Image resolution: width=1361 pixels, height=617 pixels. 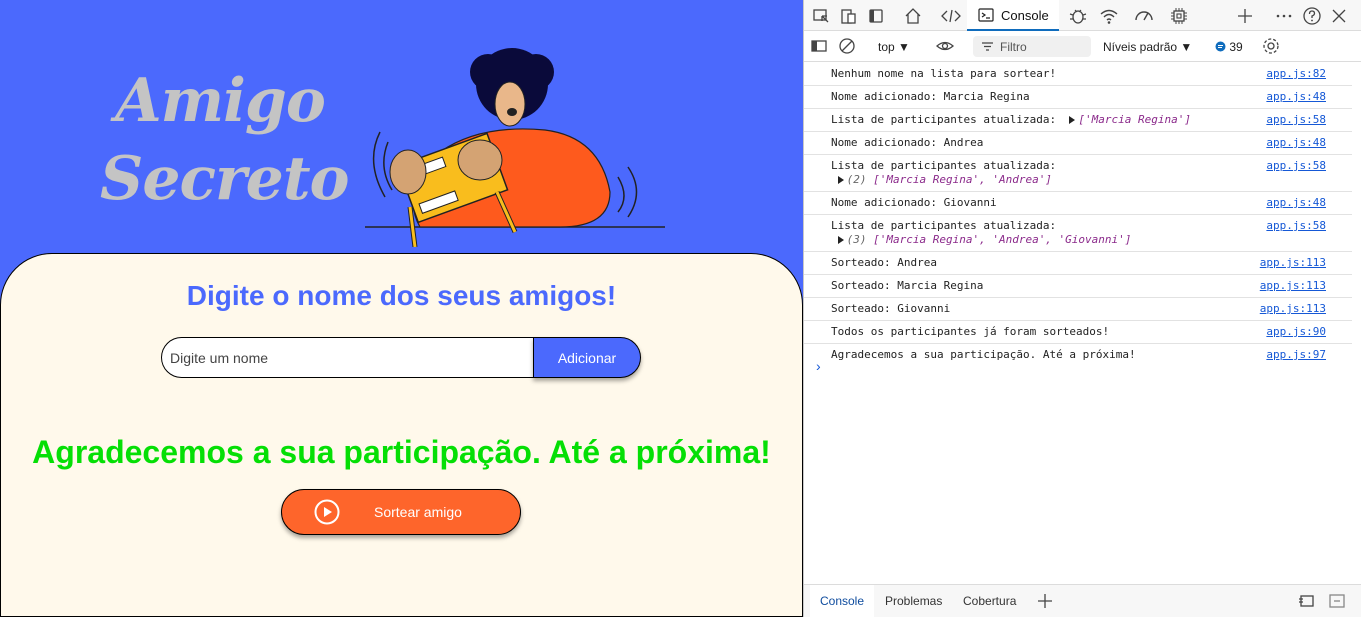 What do you see at coordinates (1032, 46) in the screenshot?
I see `filter-input: Filtro` at bounding box center [1032, 46].